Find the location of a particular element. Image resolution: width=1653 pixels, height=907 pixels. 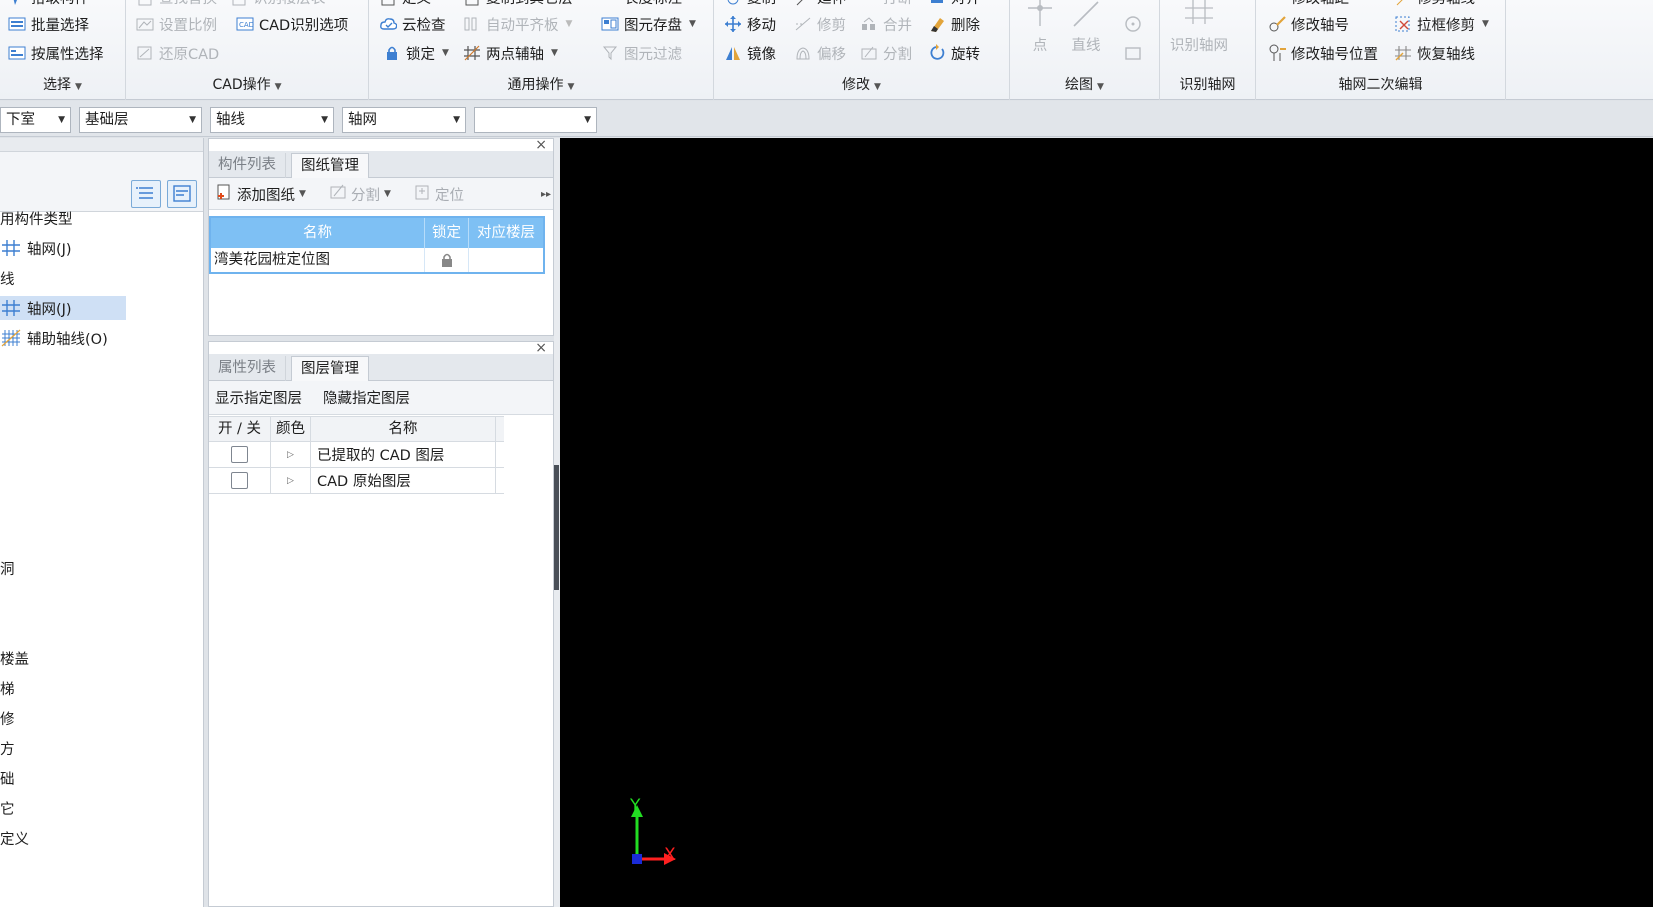

group-label-select: 选择 ▼ is located at coordinates (62, 84).